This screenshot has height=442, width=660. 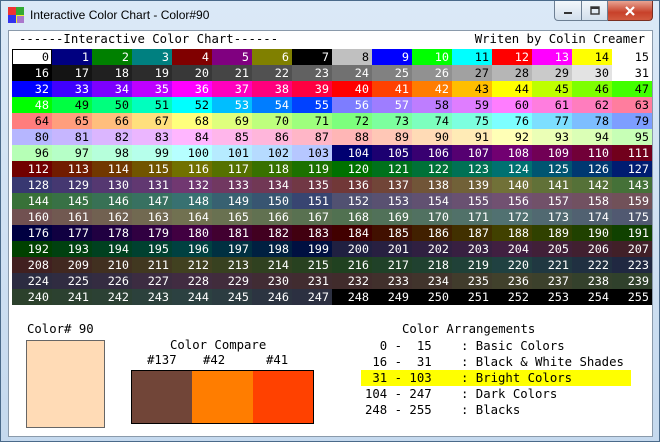 I want to click on color-cell-65: 65, so click(x=72, y=121).